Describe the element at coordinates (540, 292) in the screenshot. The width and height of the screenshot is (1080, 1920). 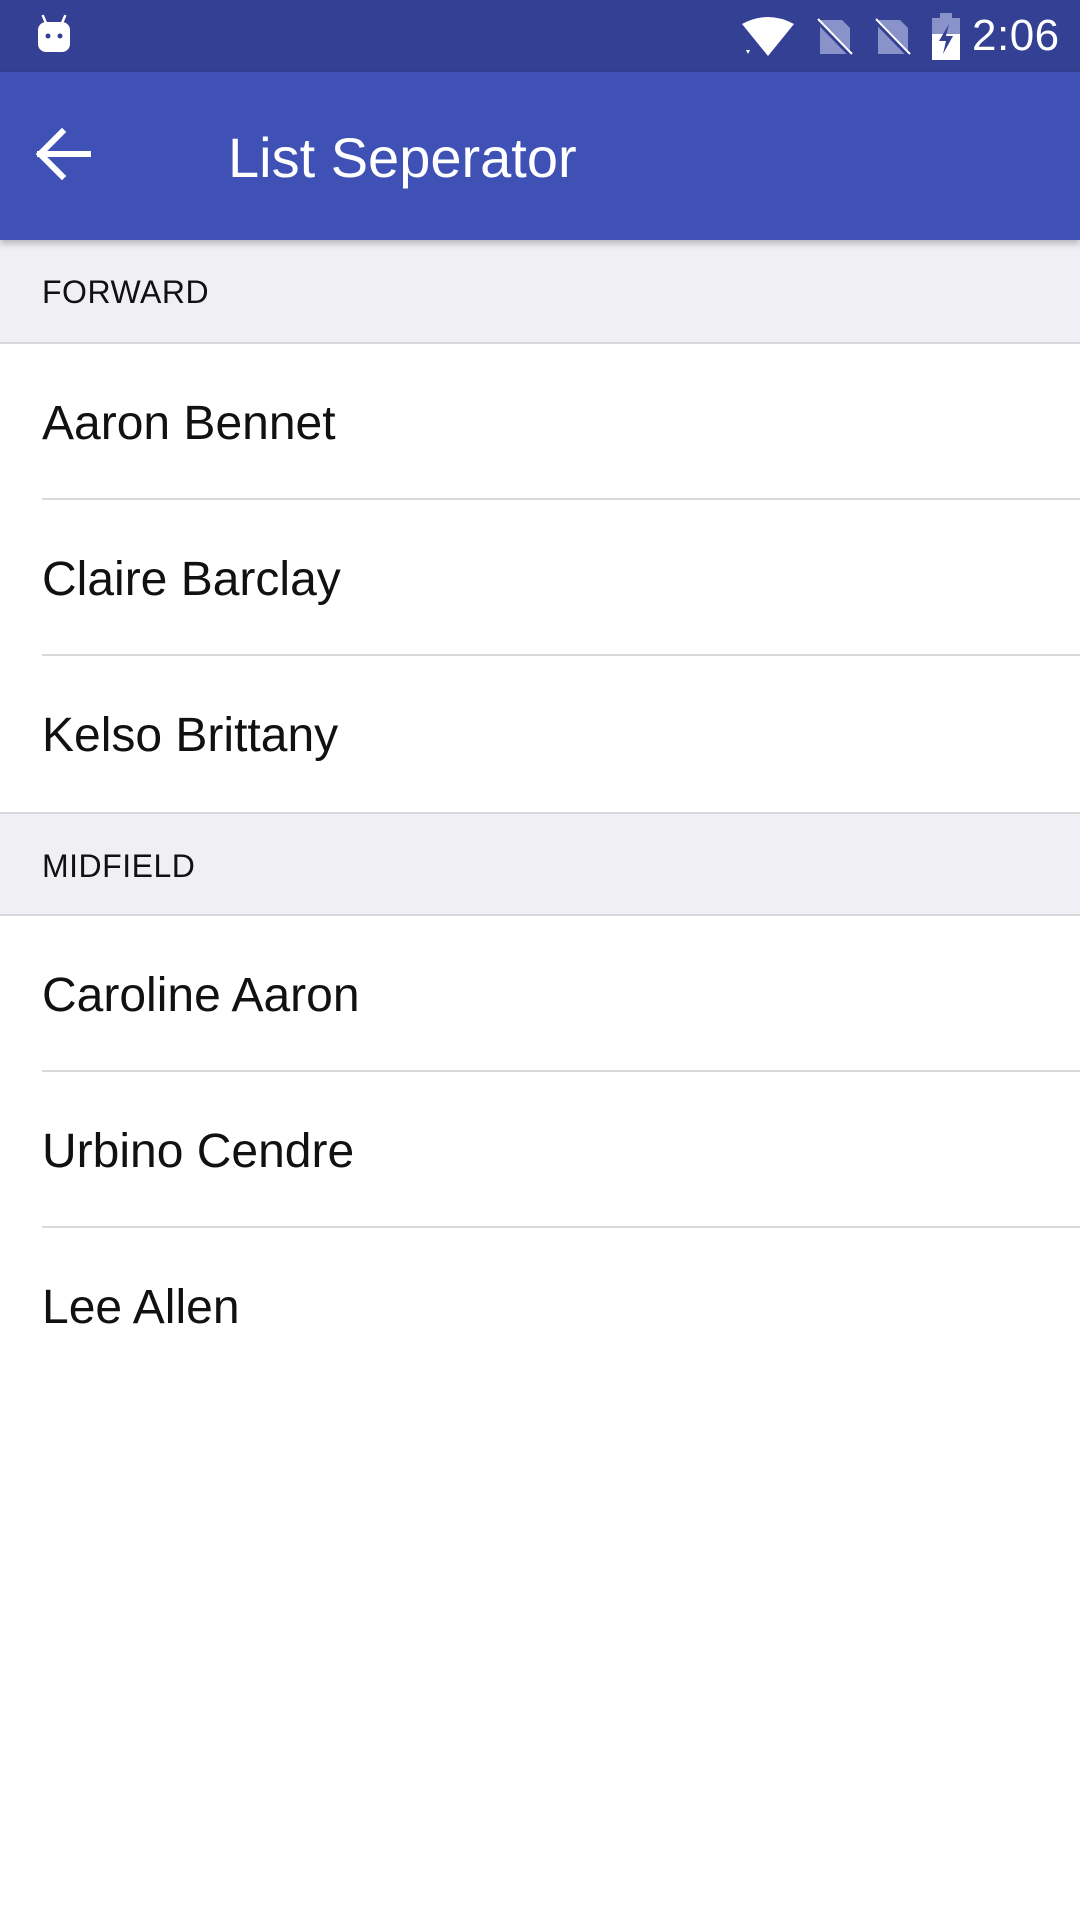
I see `section-header-forward: FORWARD` at that location.